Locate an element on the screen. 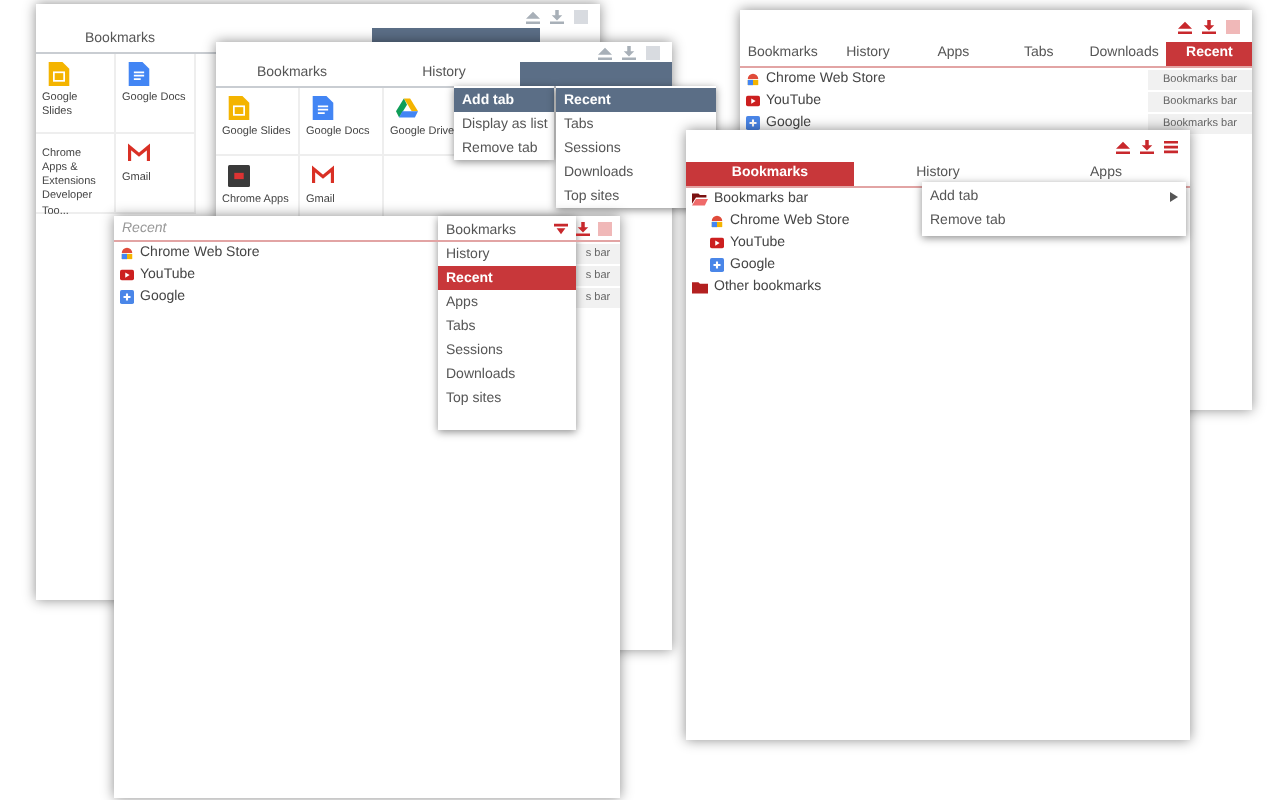  drive-icon is located at coordinates (407, 108).